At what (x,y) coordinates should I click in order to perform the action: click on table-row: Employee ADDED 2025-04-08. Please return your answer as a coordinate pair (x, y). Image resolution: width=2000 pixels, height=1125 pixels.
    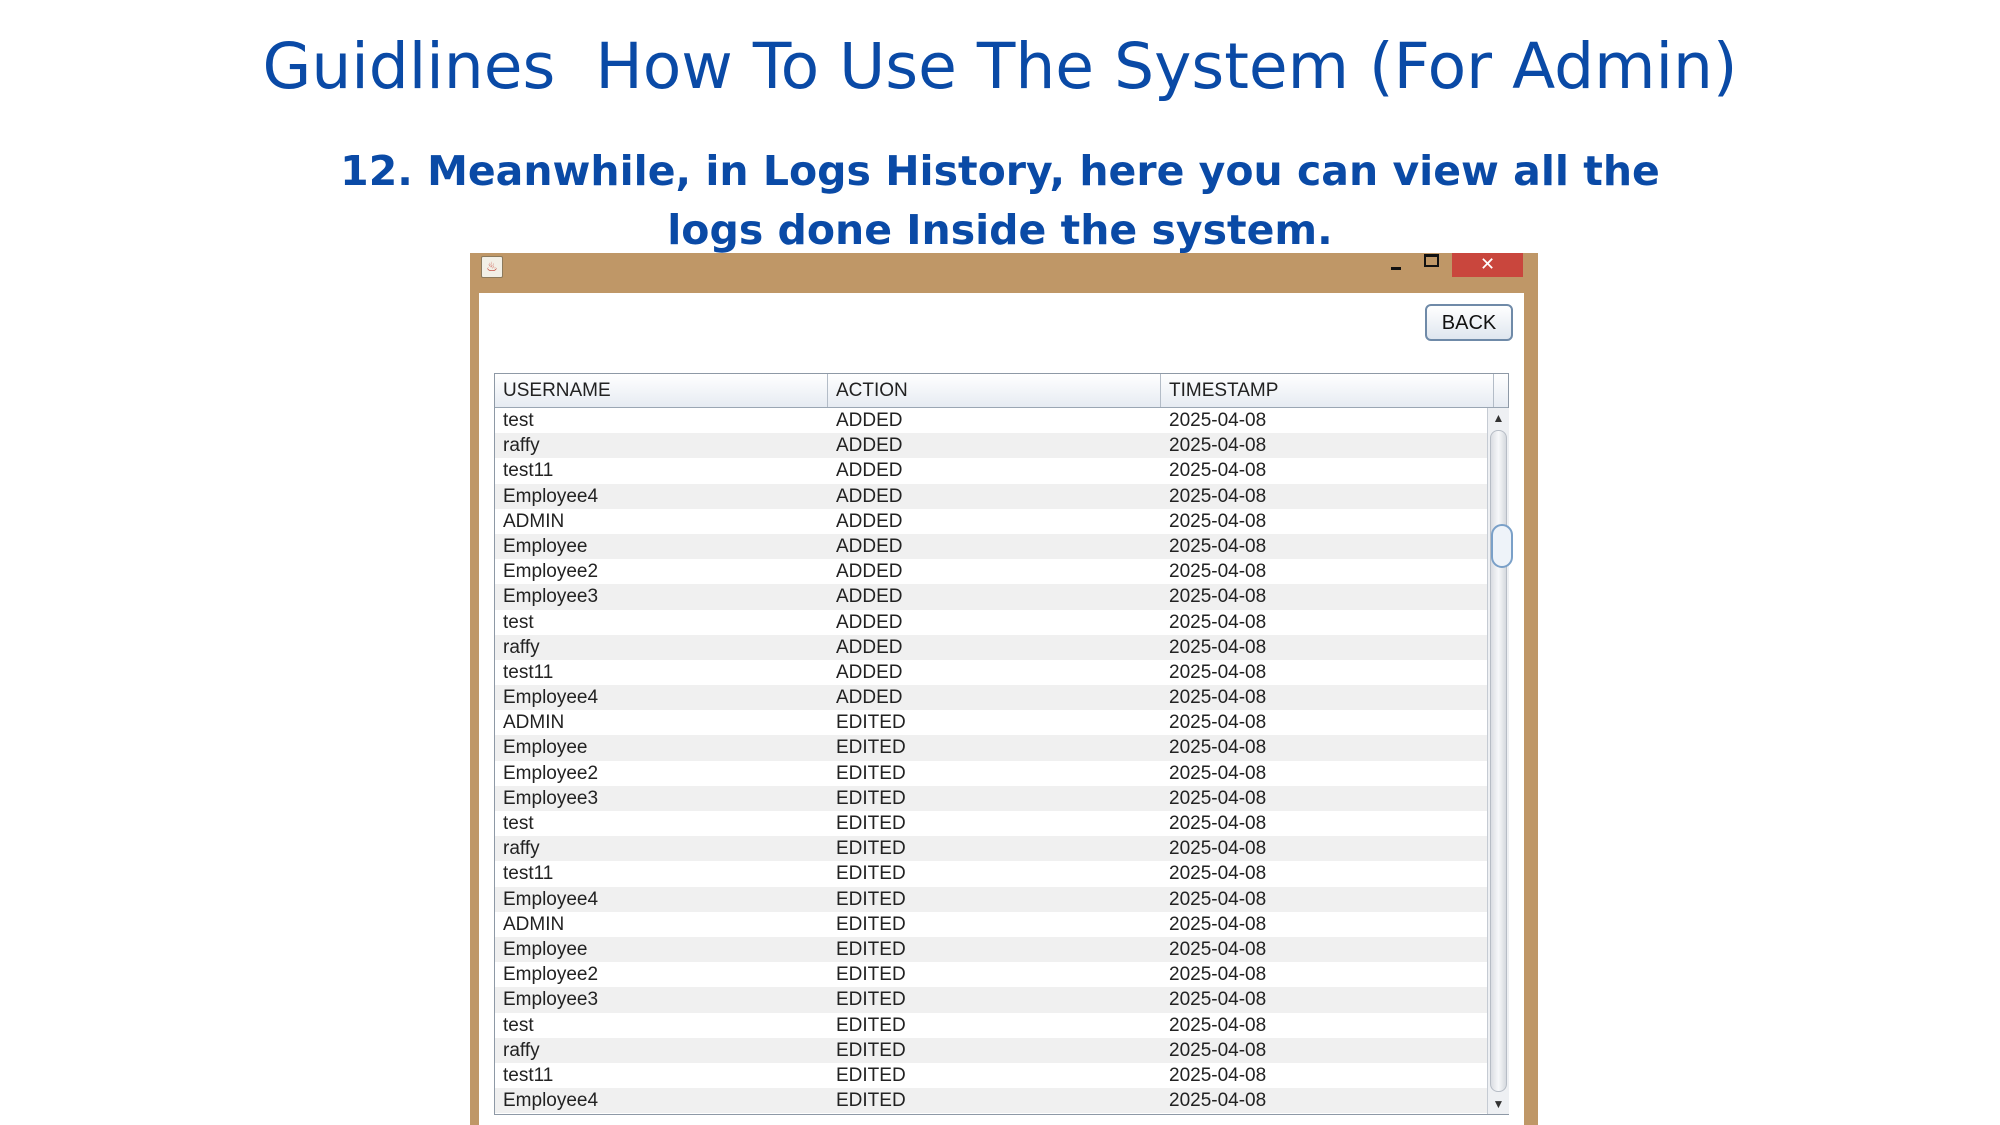
    Looking at the image, I should click on (991, 546).